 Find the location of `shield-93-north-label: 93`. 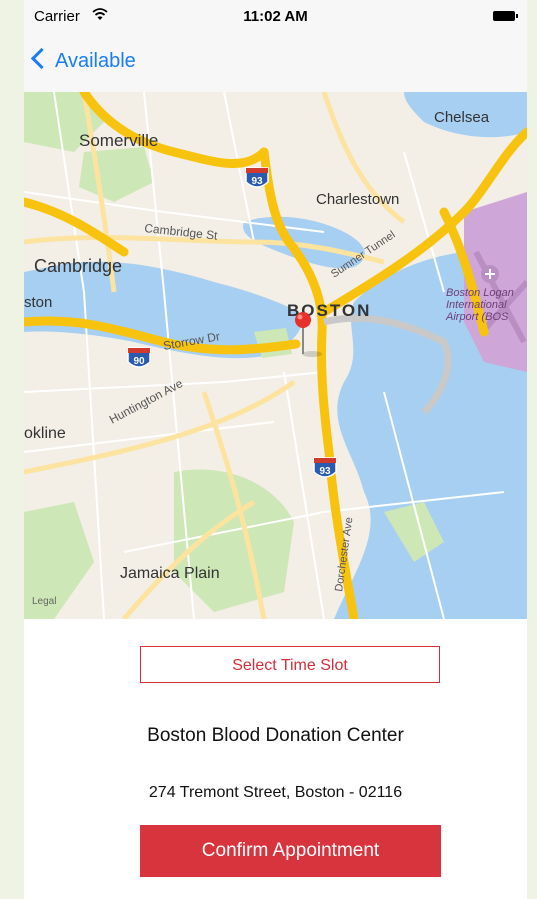

shield-93-north-label: 93 is located at coordinates (257, 181).